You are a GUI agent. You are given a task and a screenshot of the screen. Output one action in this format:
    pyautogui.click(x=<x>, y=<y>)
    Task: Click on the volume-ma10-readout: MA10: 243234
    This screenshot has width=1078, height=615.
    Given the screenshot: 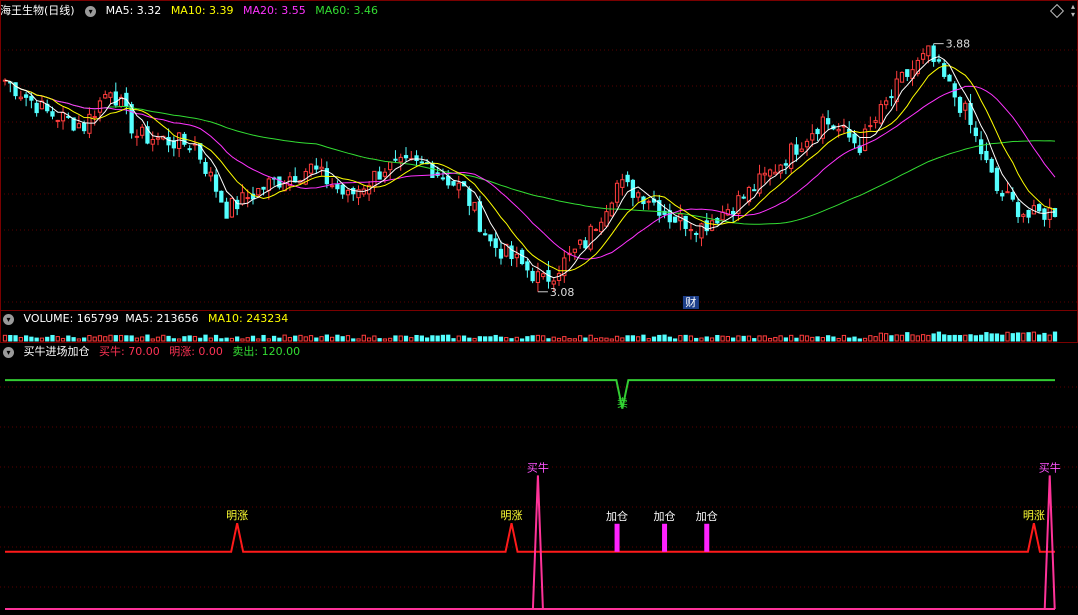 What is the action you would take?
    pyautogui.click(x=248, y=318)
    